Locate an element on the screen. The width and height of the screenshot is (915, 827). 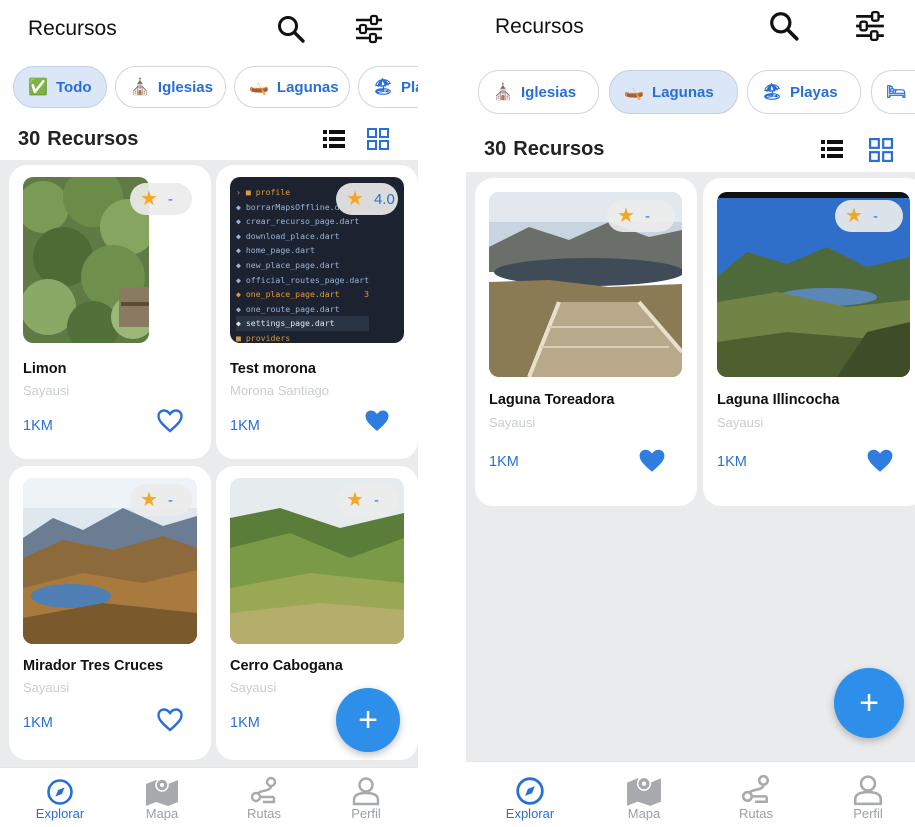
count-label: Recursos is located at coordinates (93, 139).